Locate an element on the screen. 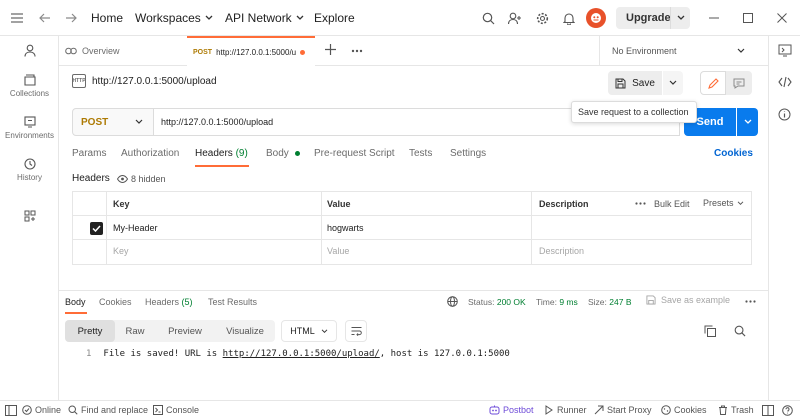 The width and height of the screenshot is (800, 420). sidebar-item-environments: Environments is located at coordinates (29, 128).